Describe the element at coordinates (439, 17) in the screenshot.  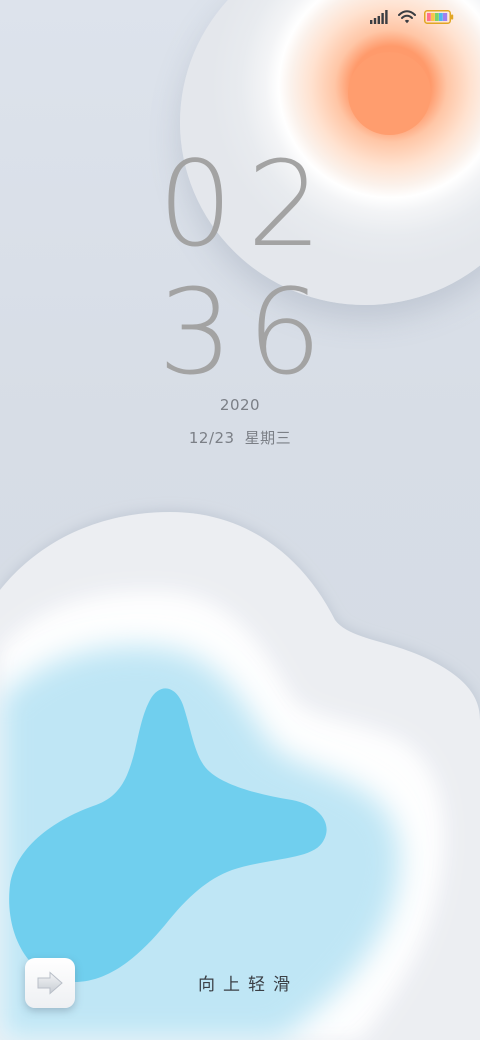
I see `battery-icon` at that location.